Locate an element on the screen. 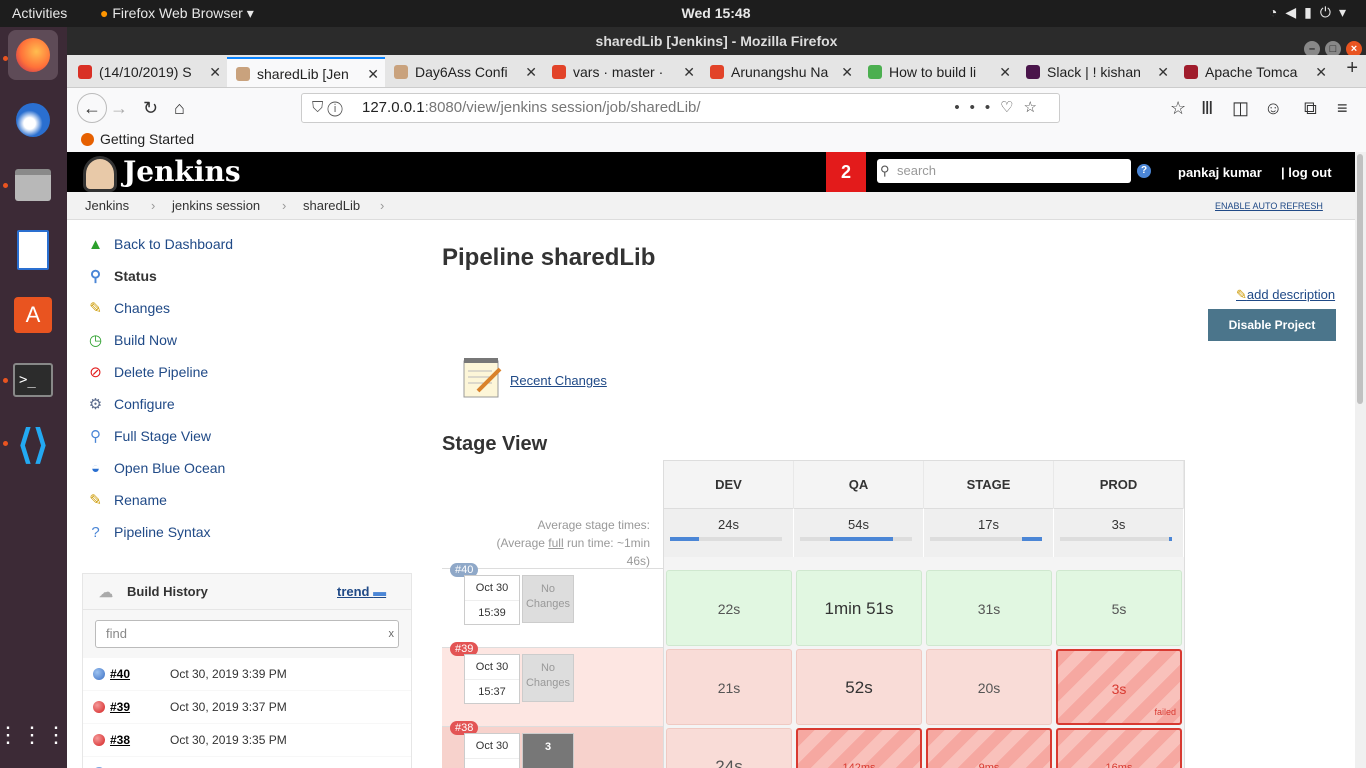 Image resolution: width=1366 pixels, height=768 pixels. build-row: #40 Oct 30, 2019 3:39 PM is located at coordinates (247, 674).